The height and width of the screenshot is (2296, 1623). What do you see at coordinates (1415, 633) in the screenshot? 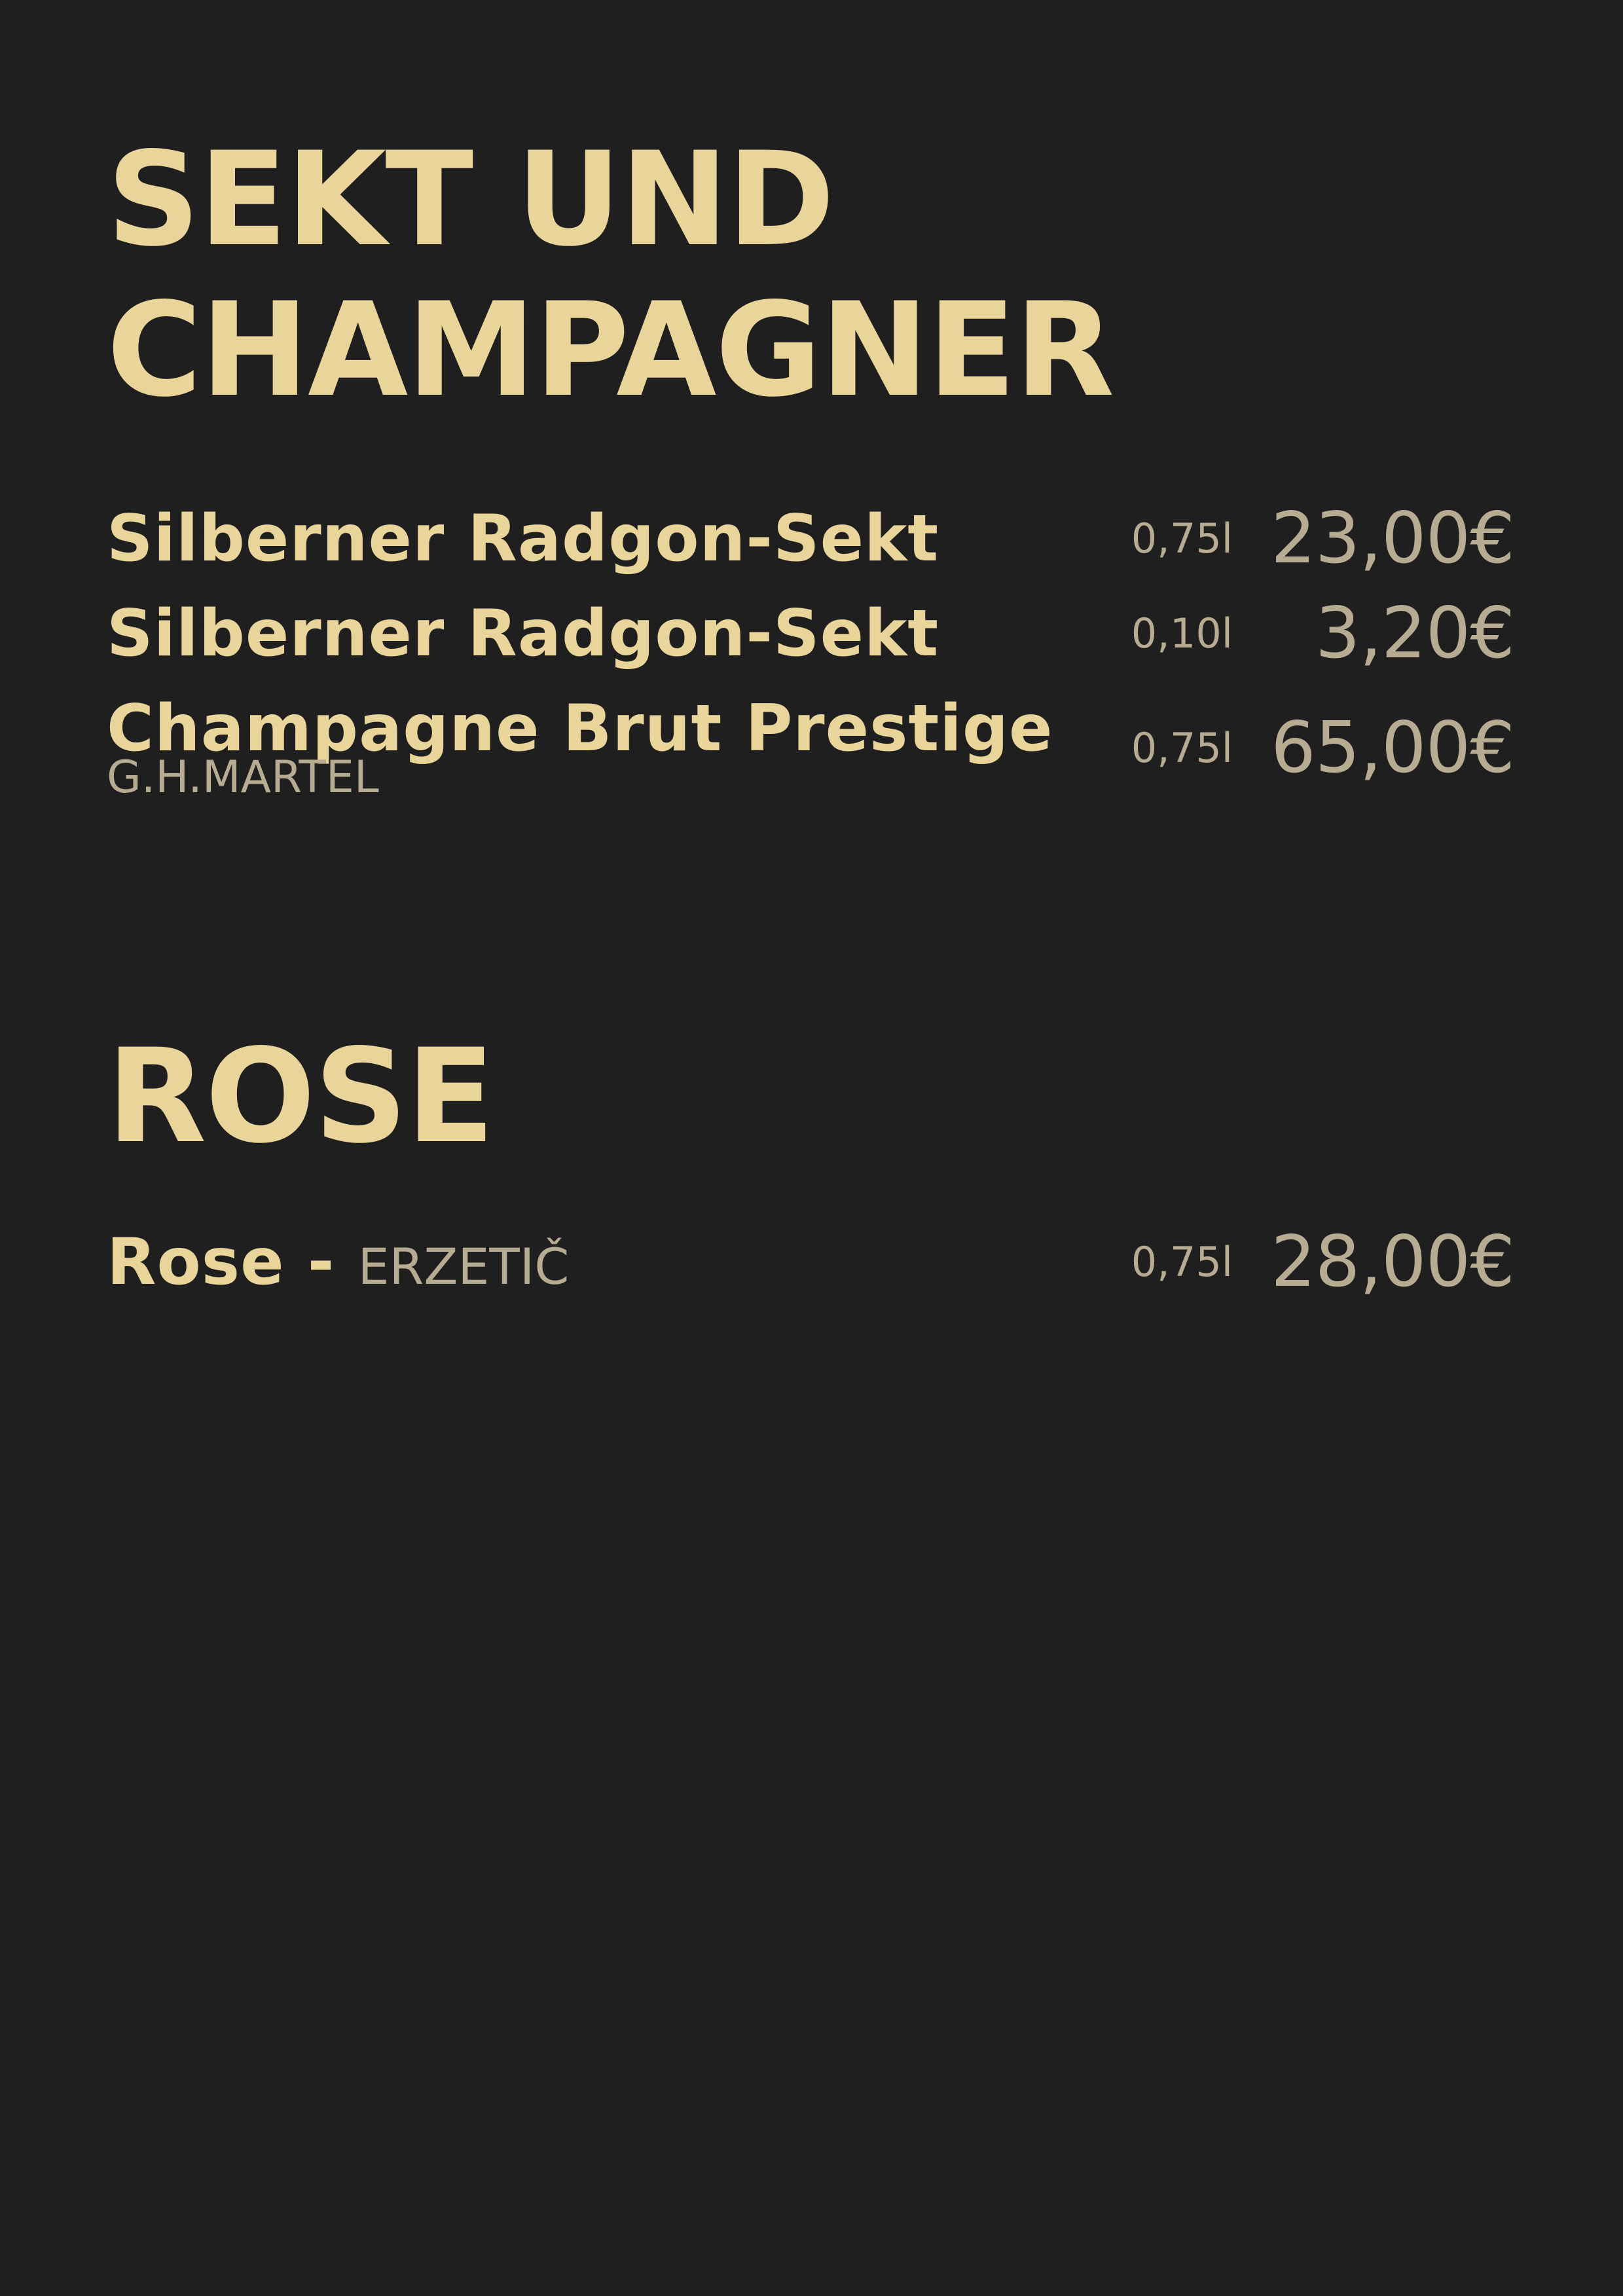
I see `item-price: 3,20€` at bounding box center [1415, 633].